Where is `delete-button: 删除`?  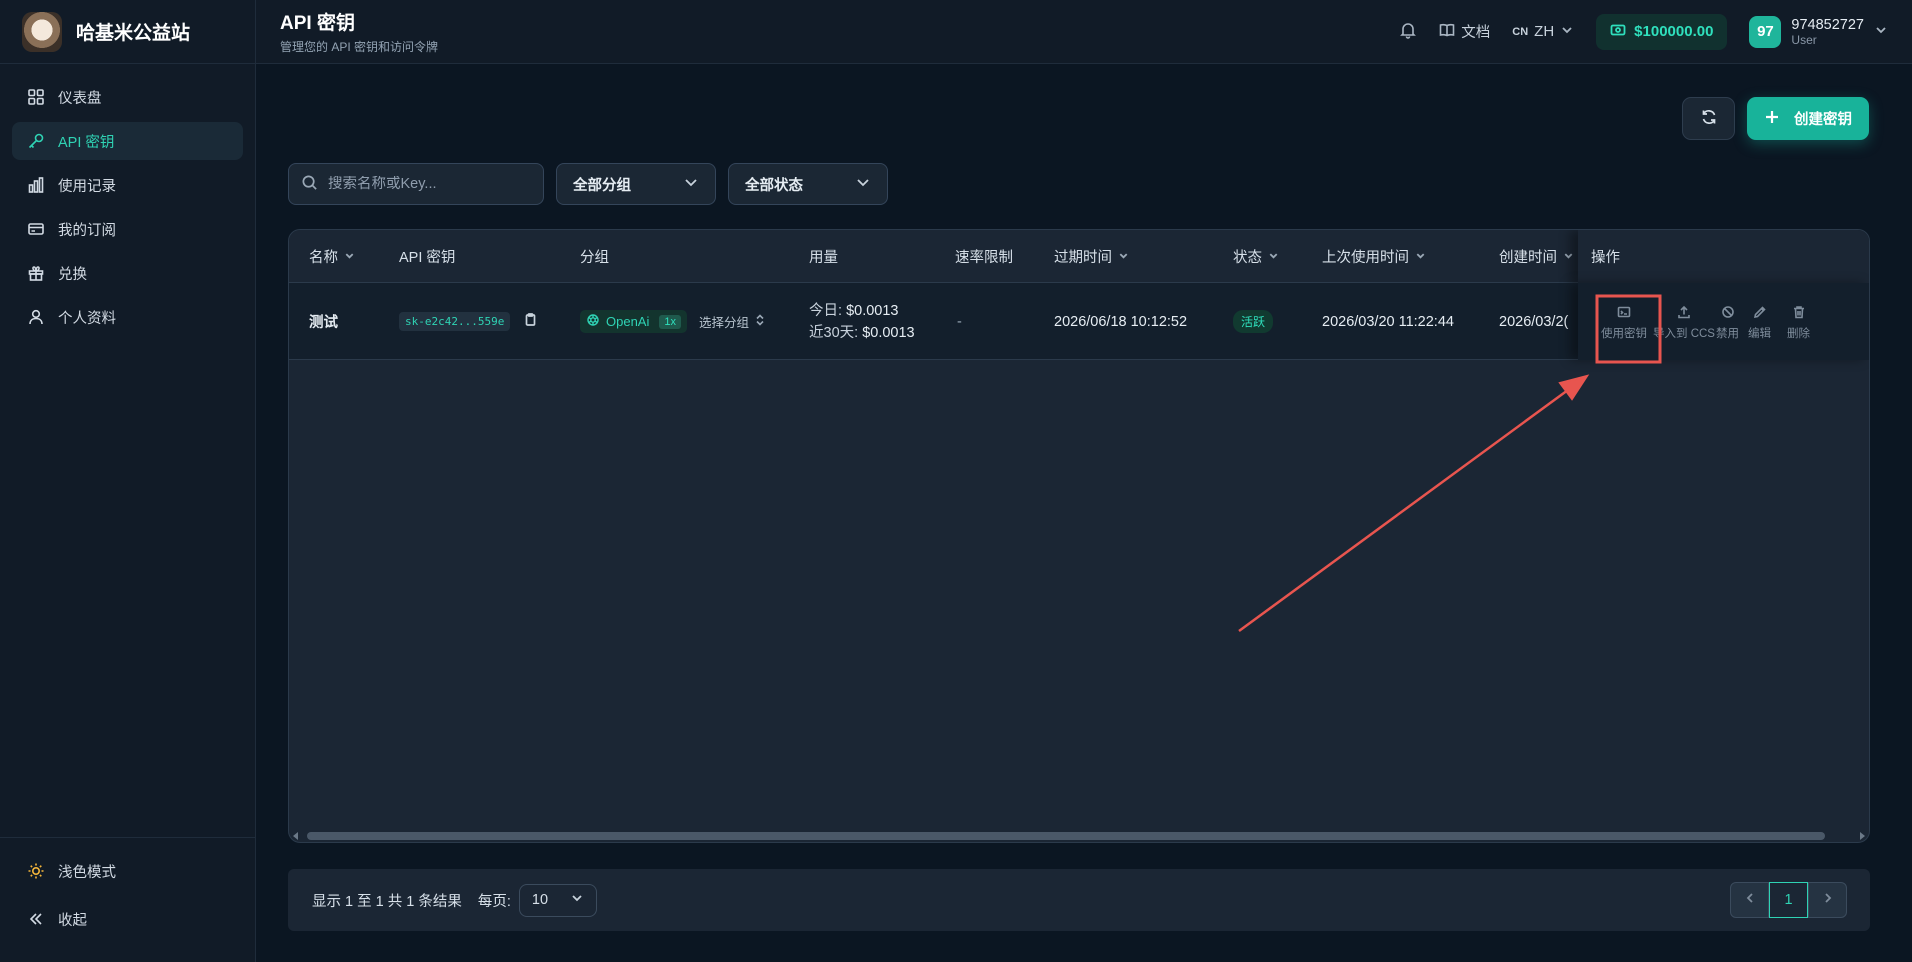 delete-button: 删除 is located at coordinates (1798, 323).